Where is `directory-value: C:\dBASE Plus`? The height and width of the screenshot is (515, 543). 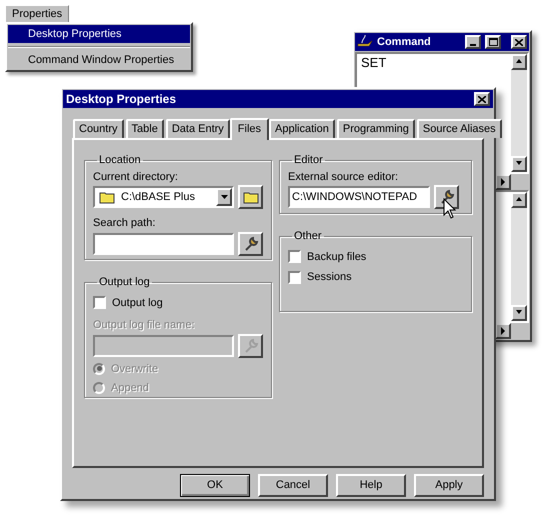
directory-value: C:\dBASE Plus is located at coordinates (158, 197).